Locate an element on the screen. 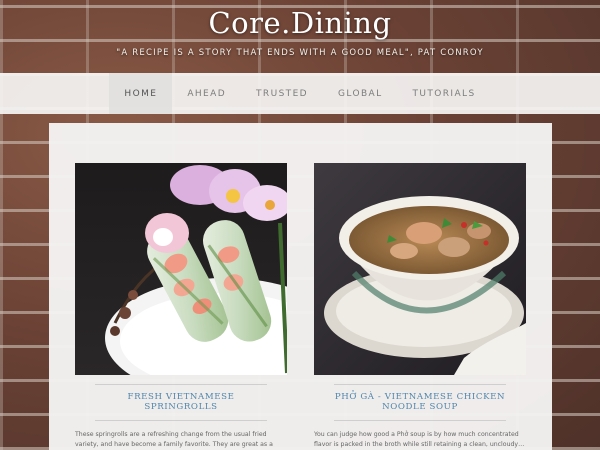 The height and width of the screenshot is (450, 600). post-title-link: Phở Gà - Vietnamese Chicken Noodle Soup is located at coordinates (420, 402).